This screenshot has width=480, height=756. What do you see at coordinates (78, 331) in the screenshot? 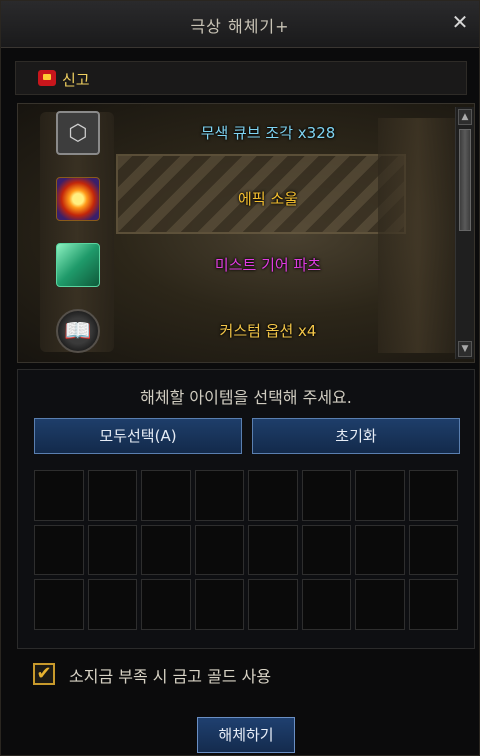
I see `custom-option-book-icon: 📖` at bounding box center [78, 331].